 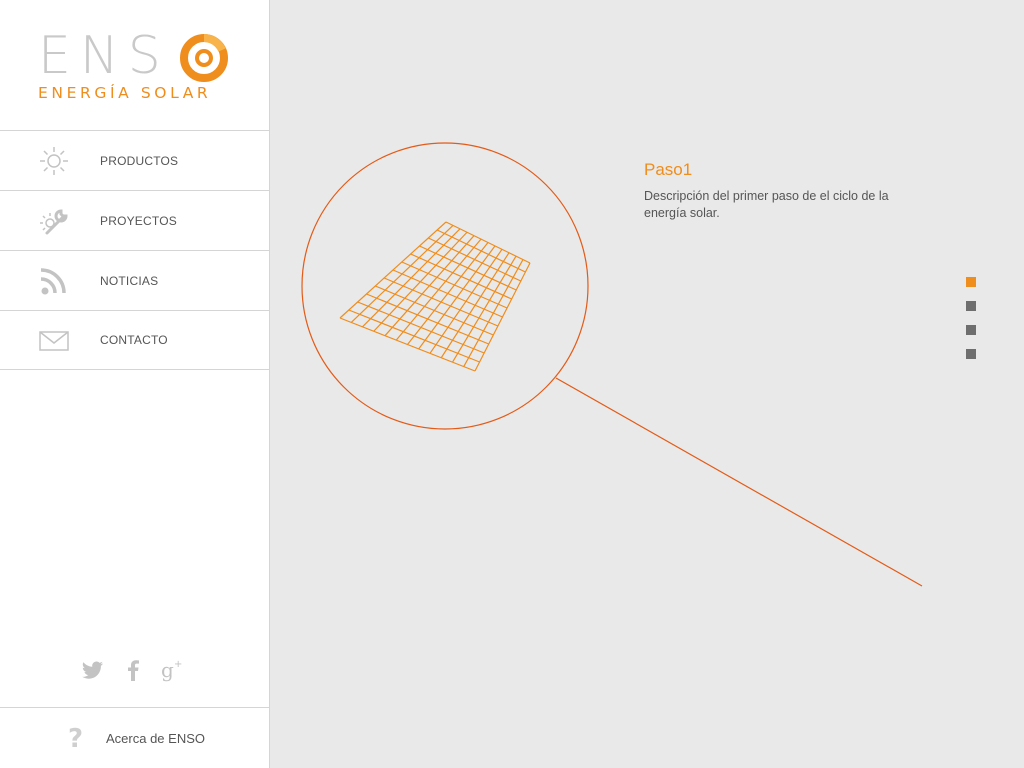 I want to click on facebook-icon, so click(x=133, y=670).